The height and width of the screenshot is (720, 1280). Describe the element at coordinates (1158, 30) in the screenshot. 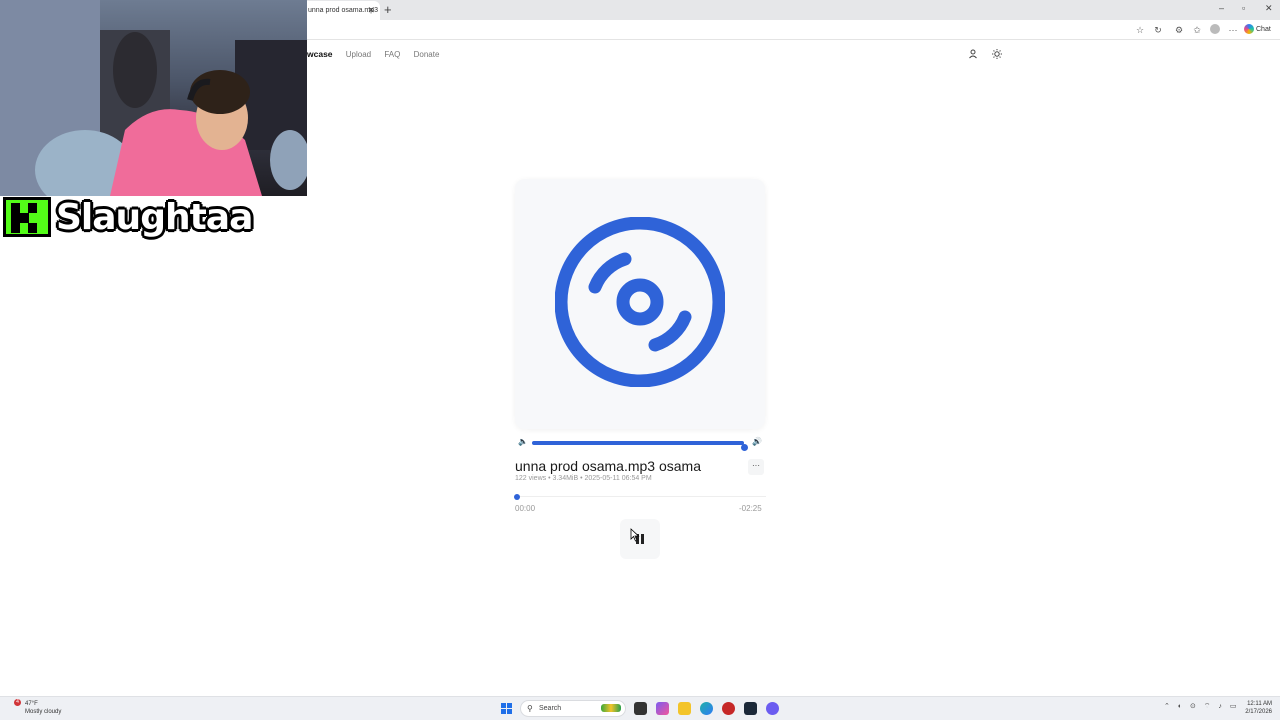

I see `refresh-icon: ↻` at that location.